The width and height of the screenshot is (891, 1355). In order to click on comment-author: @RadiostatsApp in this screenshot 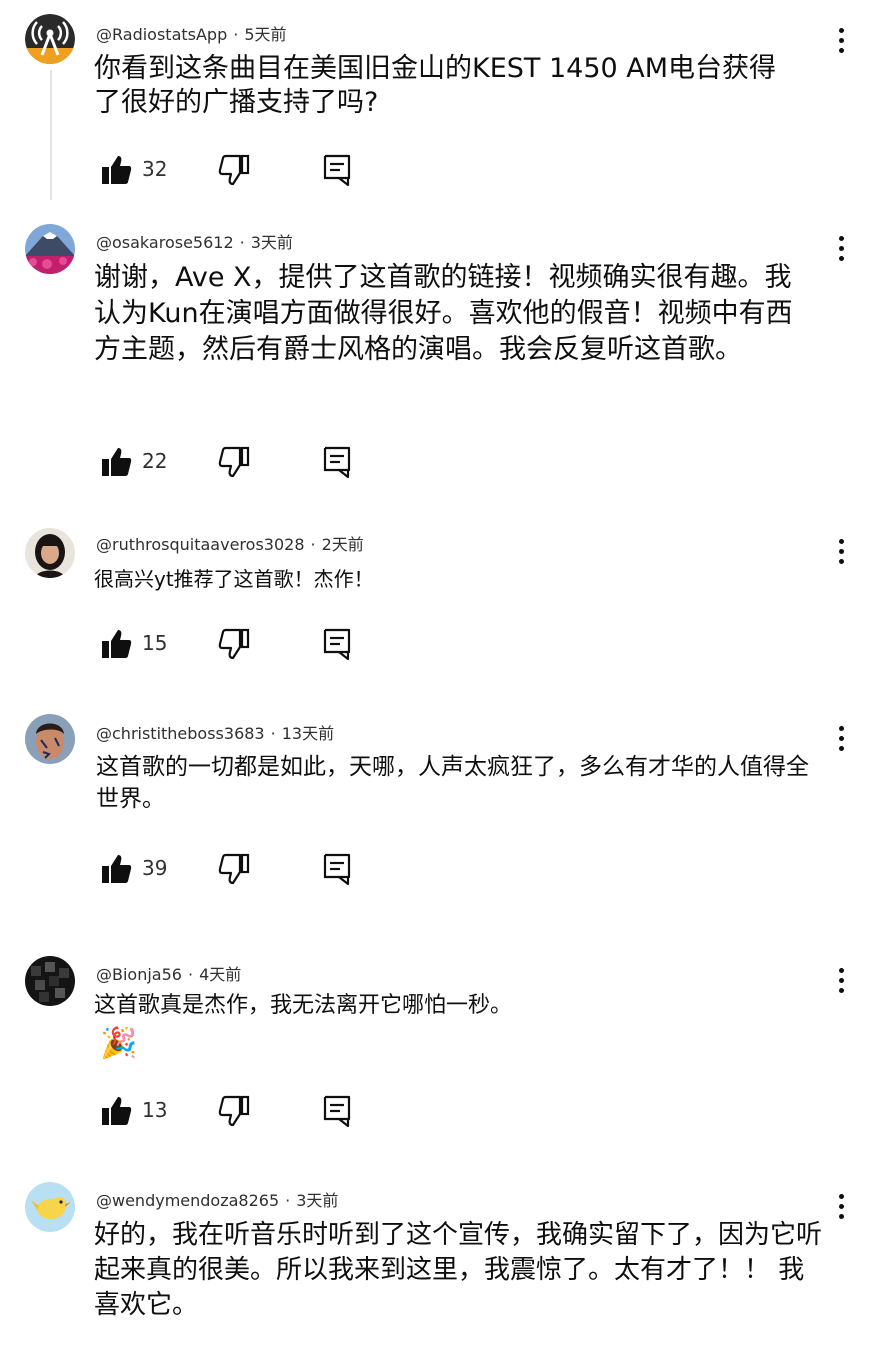, I will do `click(161, 34)`.